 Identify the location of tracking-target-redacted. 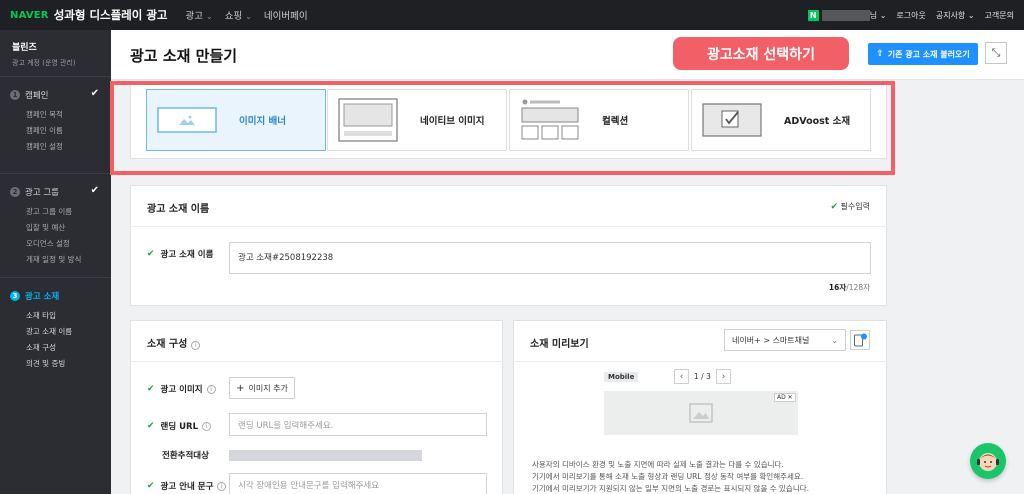
(325, 455).